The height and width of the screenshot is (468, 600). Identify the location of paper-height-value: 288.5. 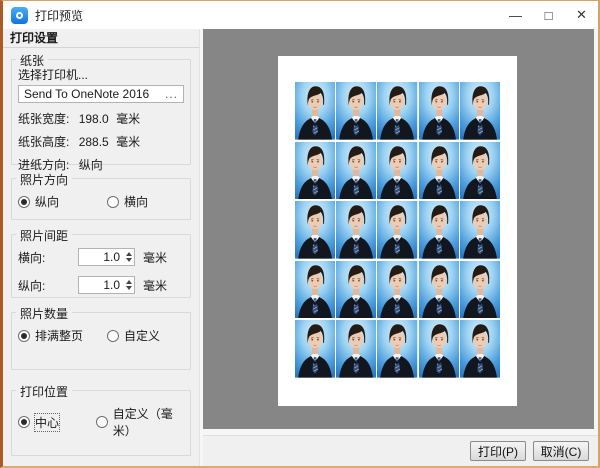
(93, 142).